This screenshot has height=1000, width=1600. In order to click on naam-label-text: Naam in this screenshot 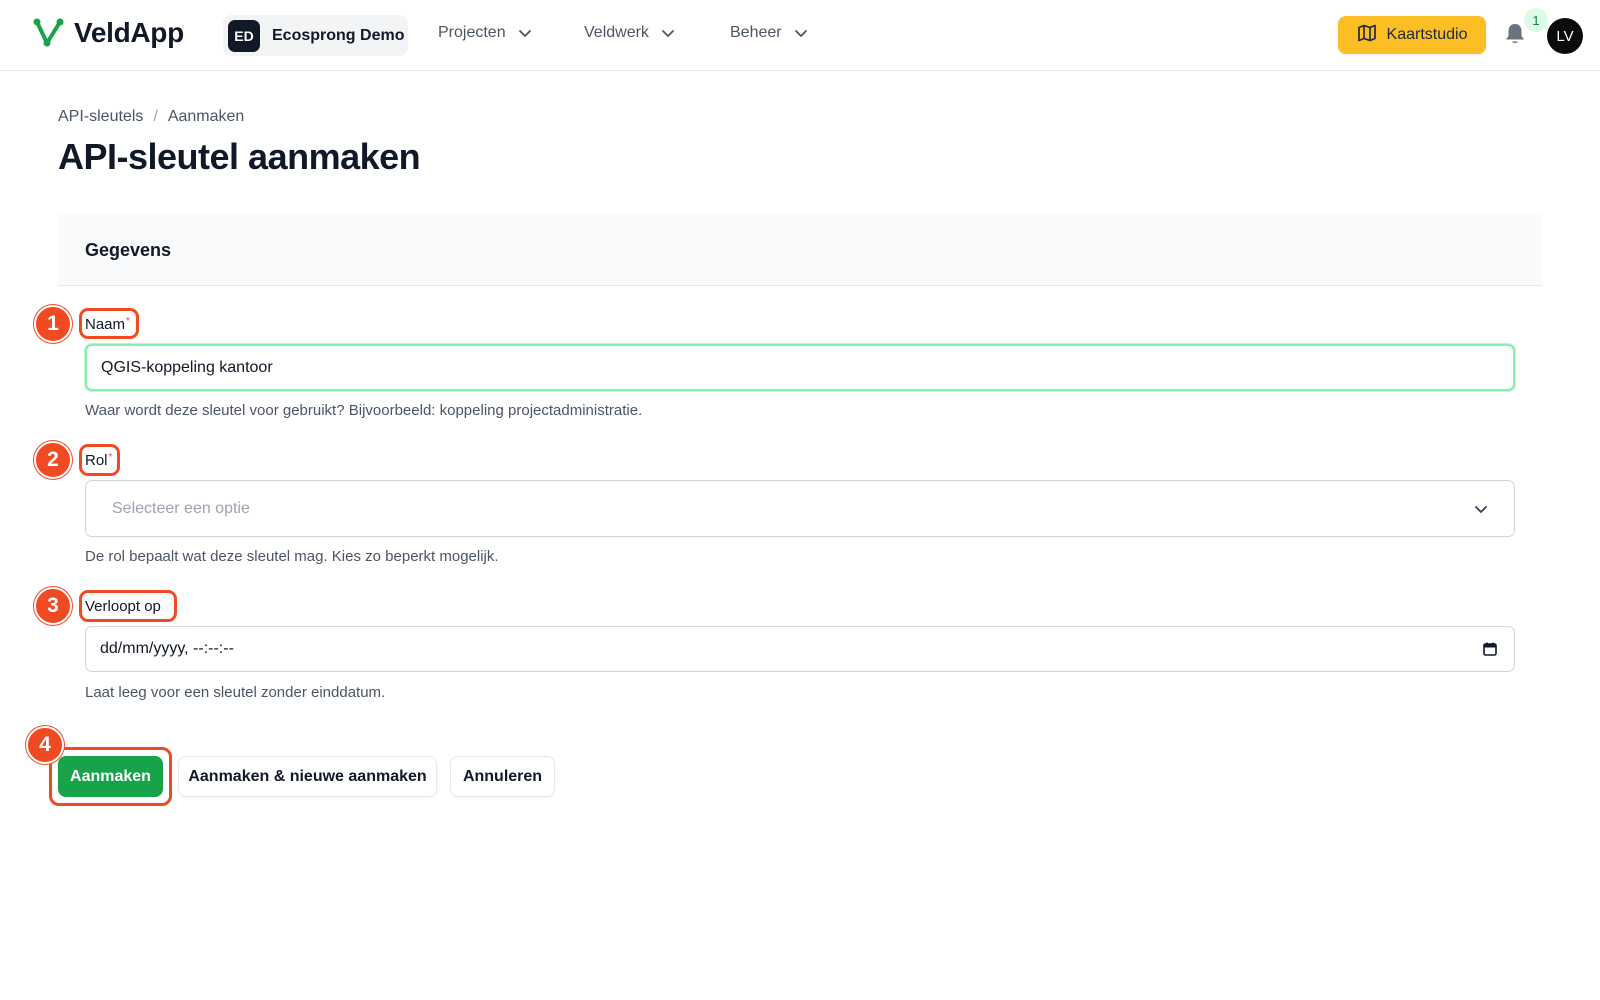, I will do `click(105, 324)`.